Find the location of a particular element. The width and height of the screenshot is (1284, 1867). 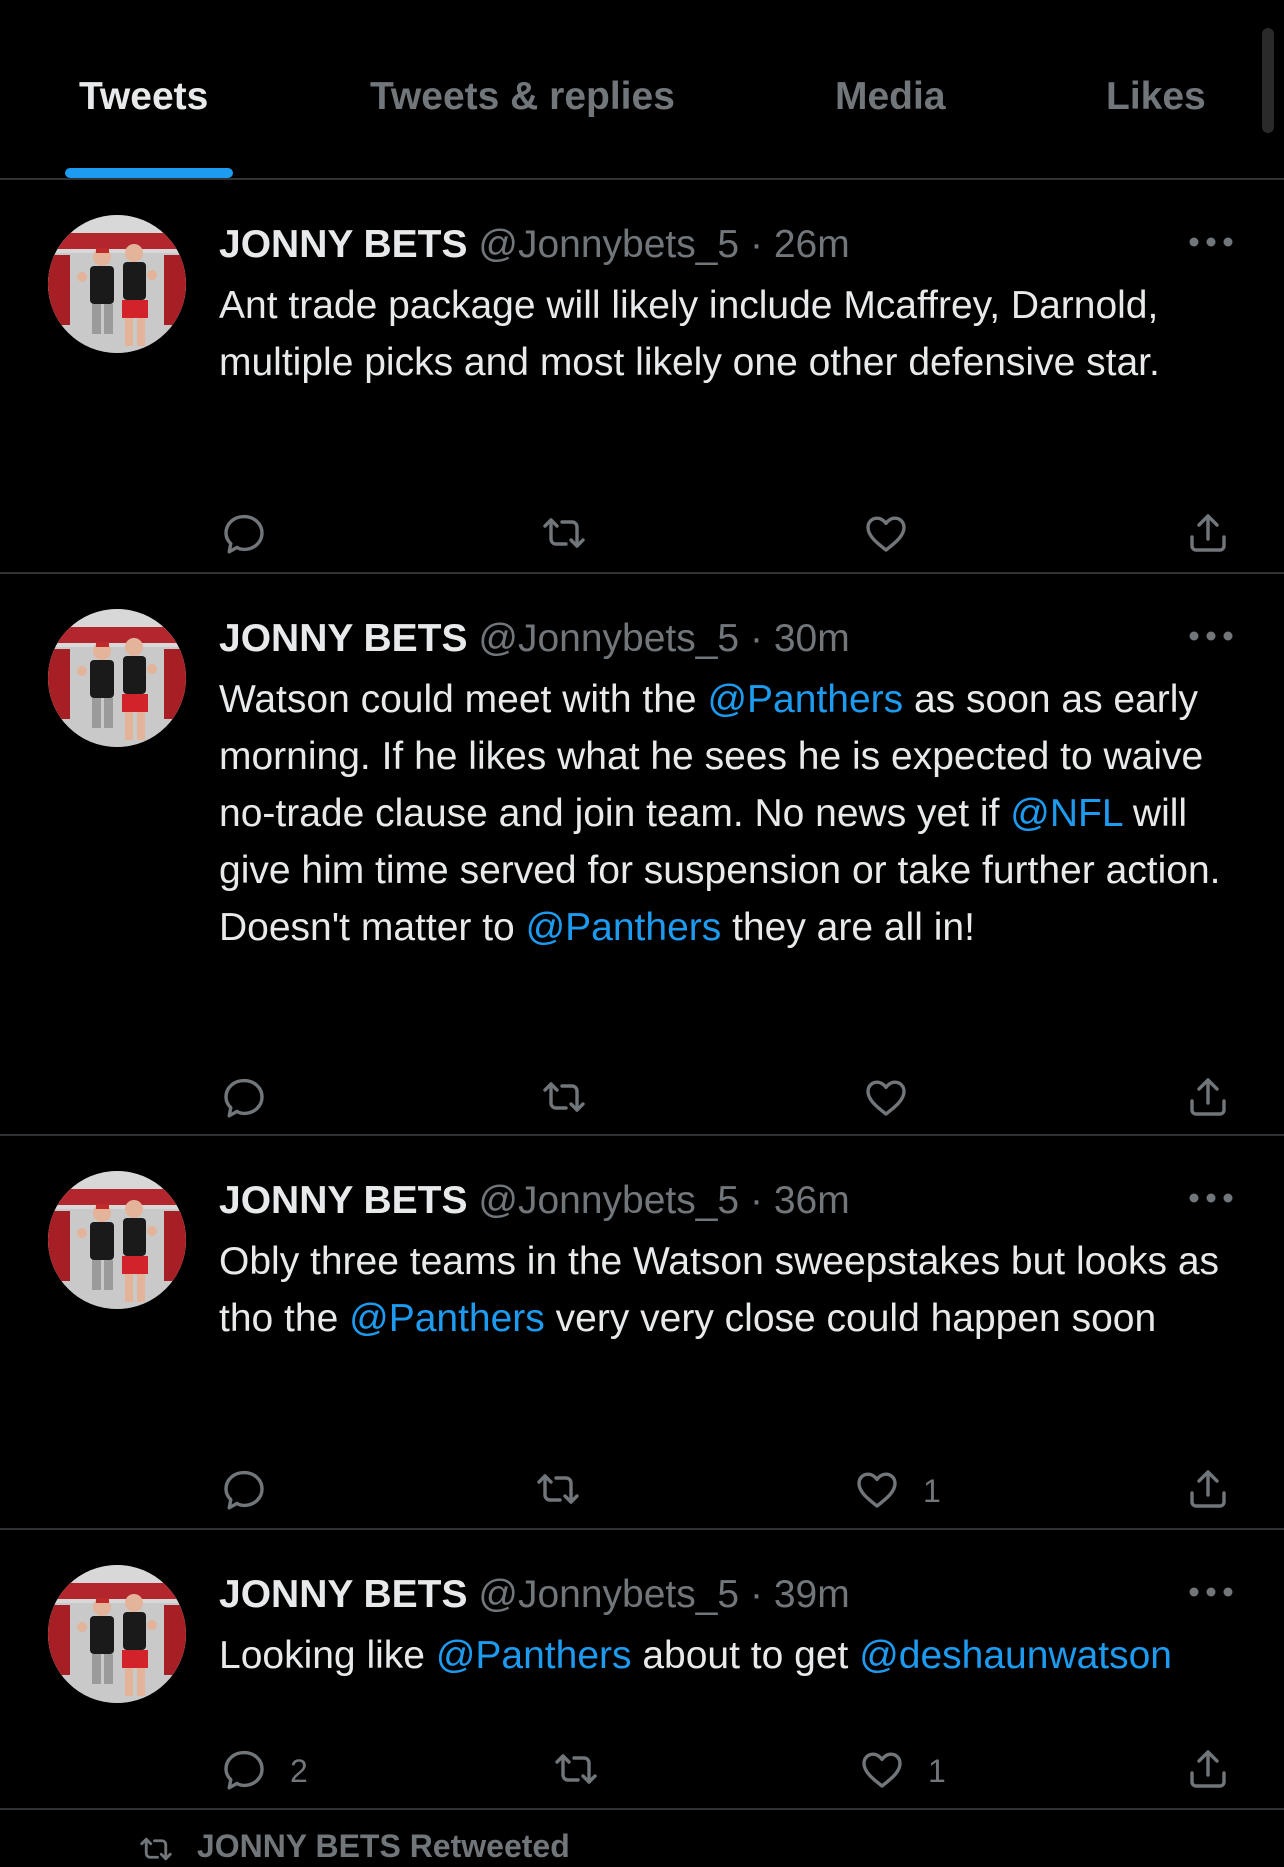

mention-link: @NFL is located at coordinates (1066, 813).